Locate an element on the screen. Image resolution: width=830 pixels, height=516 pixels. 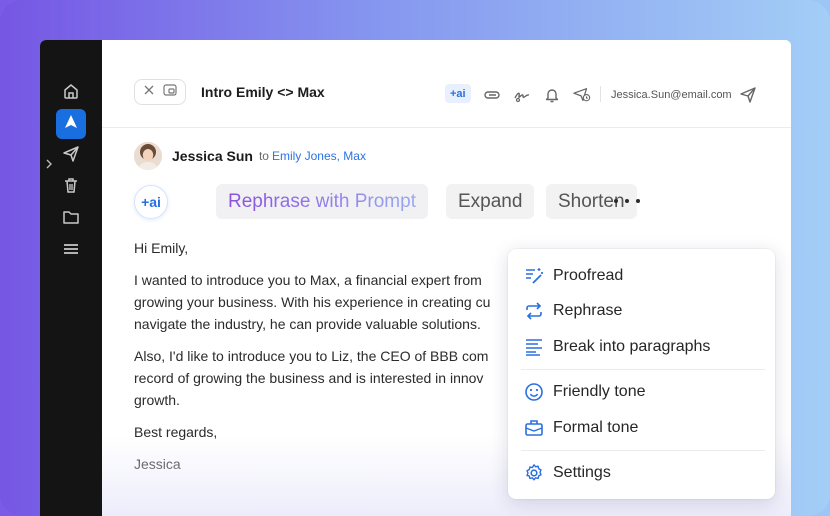
sidebar-item-home is located at coordinates (71, 93).